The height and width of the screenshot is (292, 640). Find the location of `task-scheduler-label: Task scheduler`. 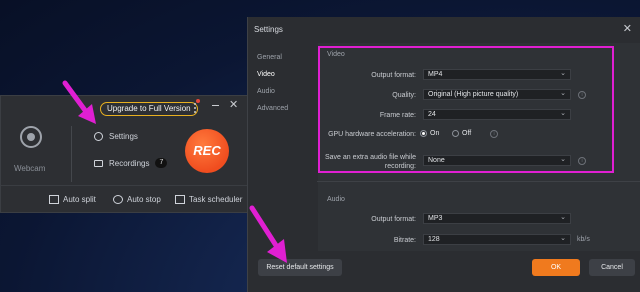

task-scheduler-label: Task scheduler is located at coordinates (216, 199).